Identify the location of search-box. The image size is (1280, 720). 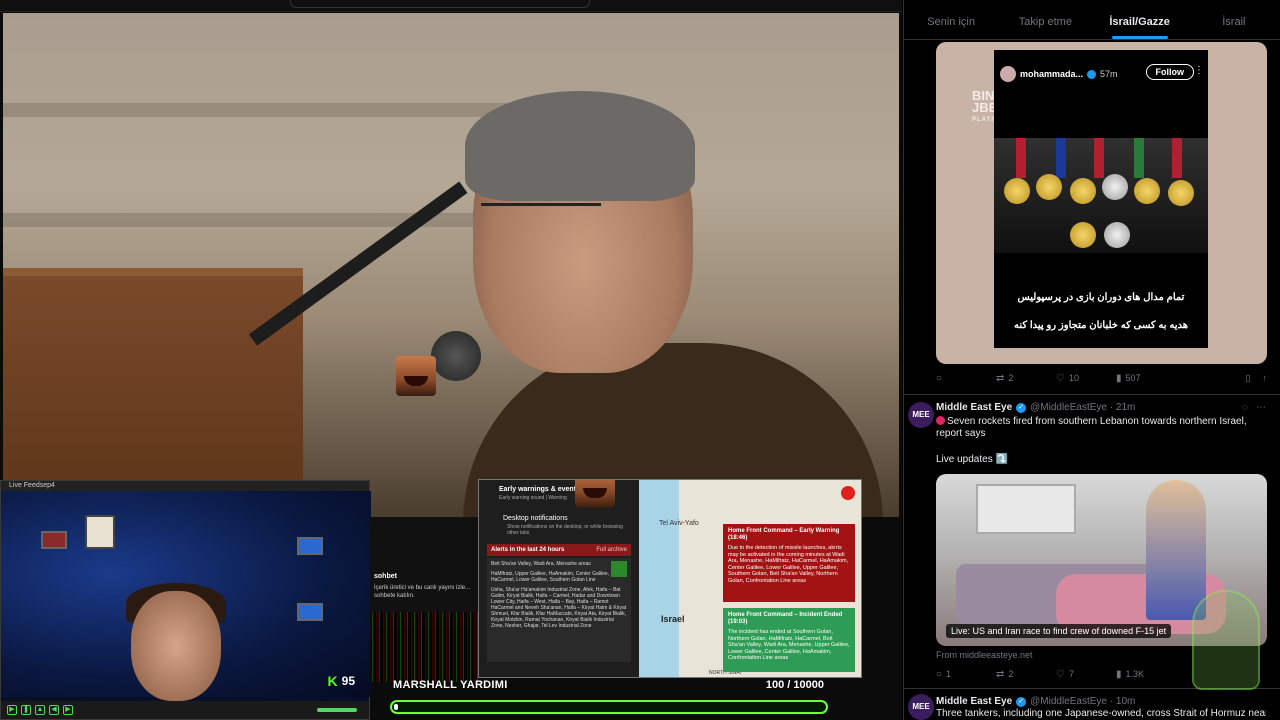
(440, 4).